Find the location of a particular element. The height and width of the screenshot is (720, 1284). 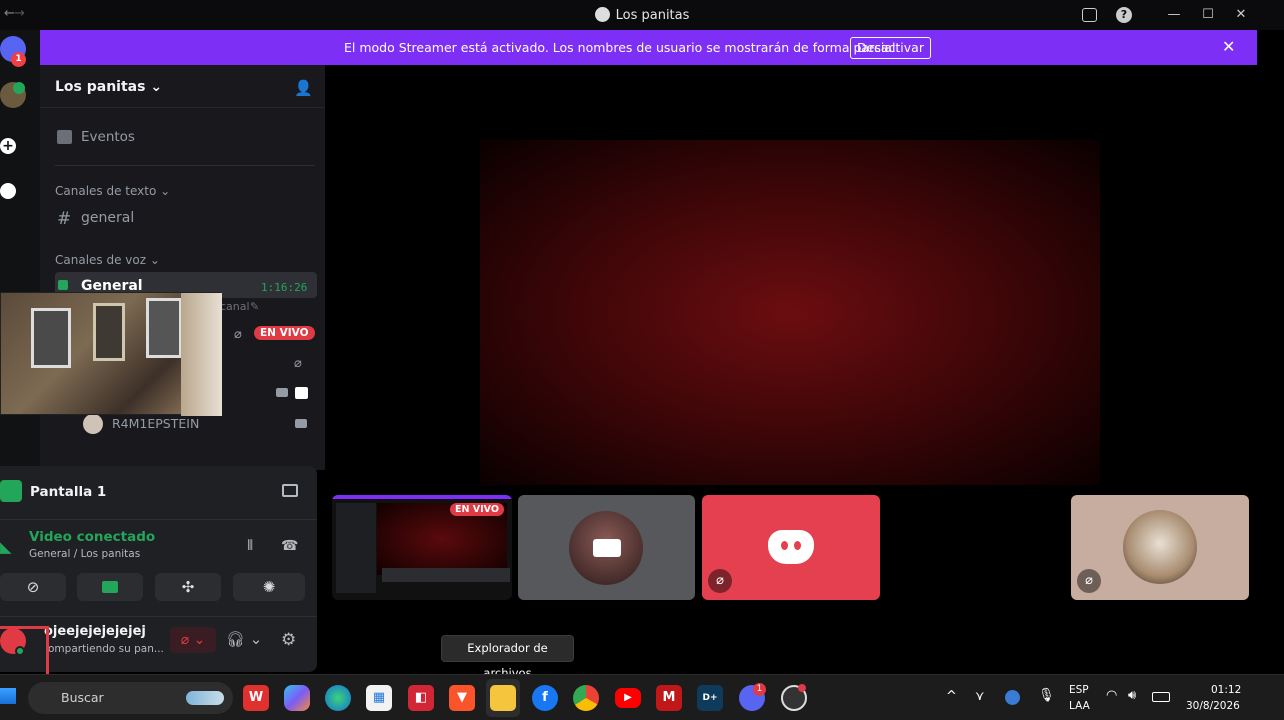

wifi-icon: ◠ is located at coordinates (1111, 695).